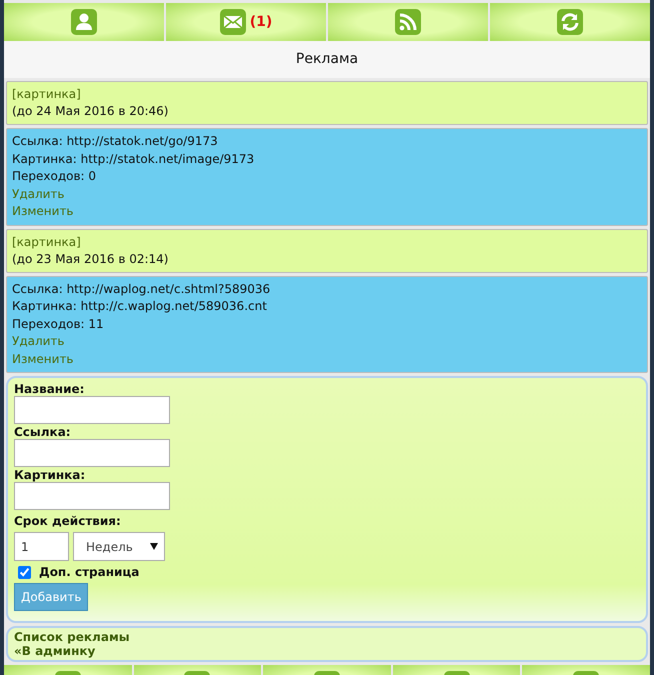 This screenshot has width=654, height=675. I want to click on nav-button: (1), so click(246, 22).